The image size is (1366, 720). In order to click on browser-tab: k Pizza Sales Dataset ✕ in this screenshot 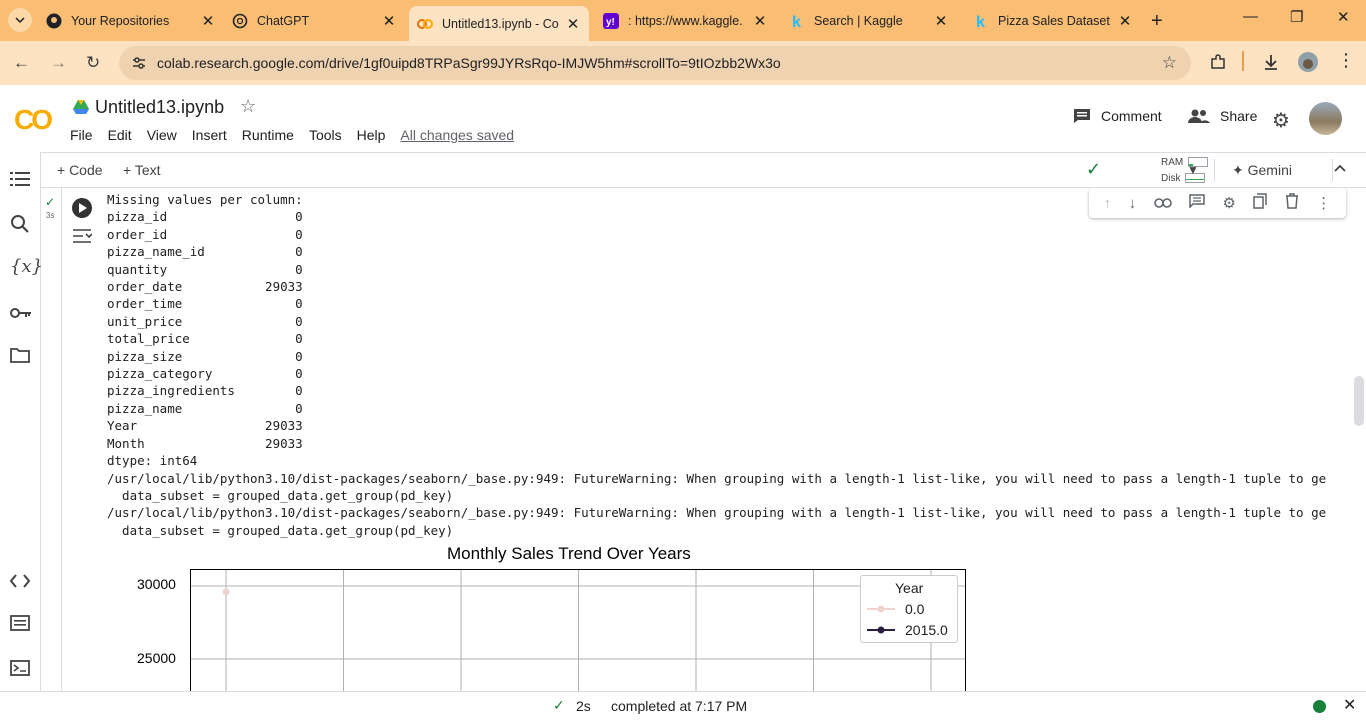, I will do `click(1053, 20)`.